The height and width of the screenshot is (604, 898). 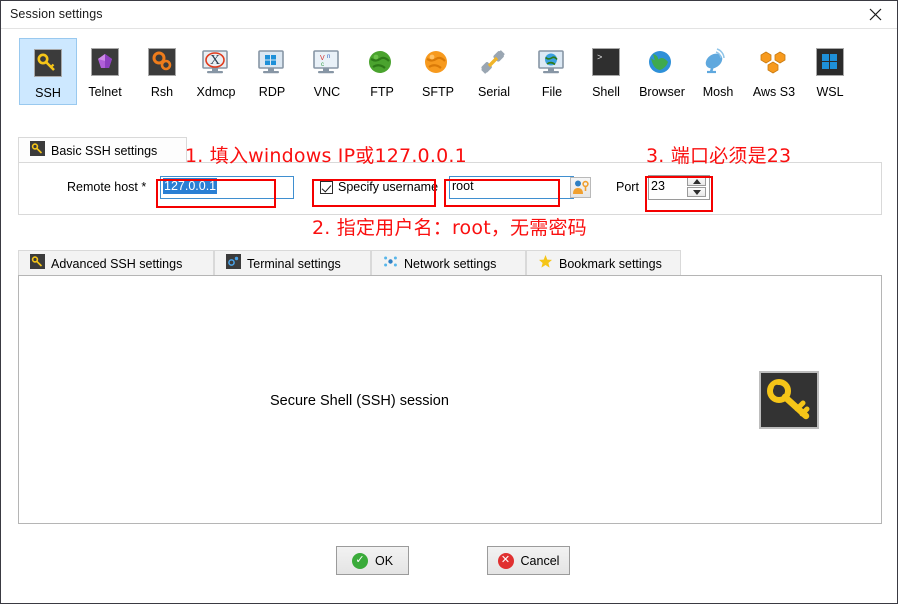 I want to click on protocol-rsh: Rsh, so click(x=162, y=71).